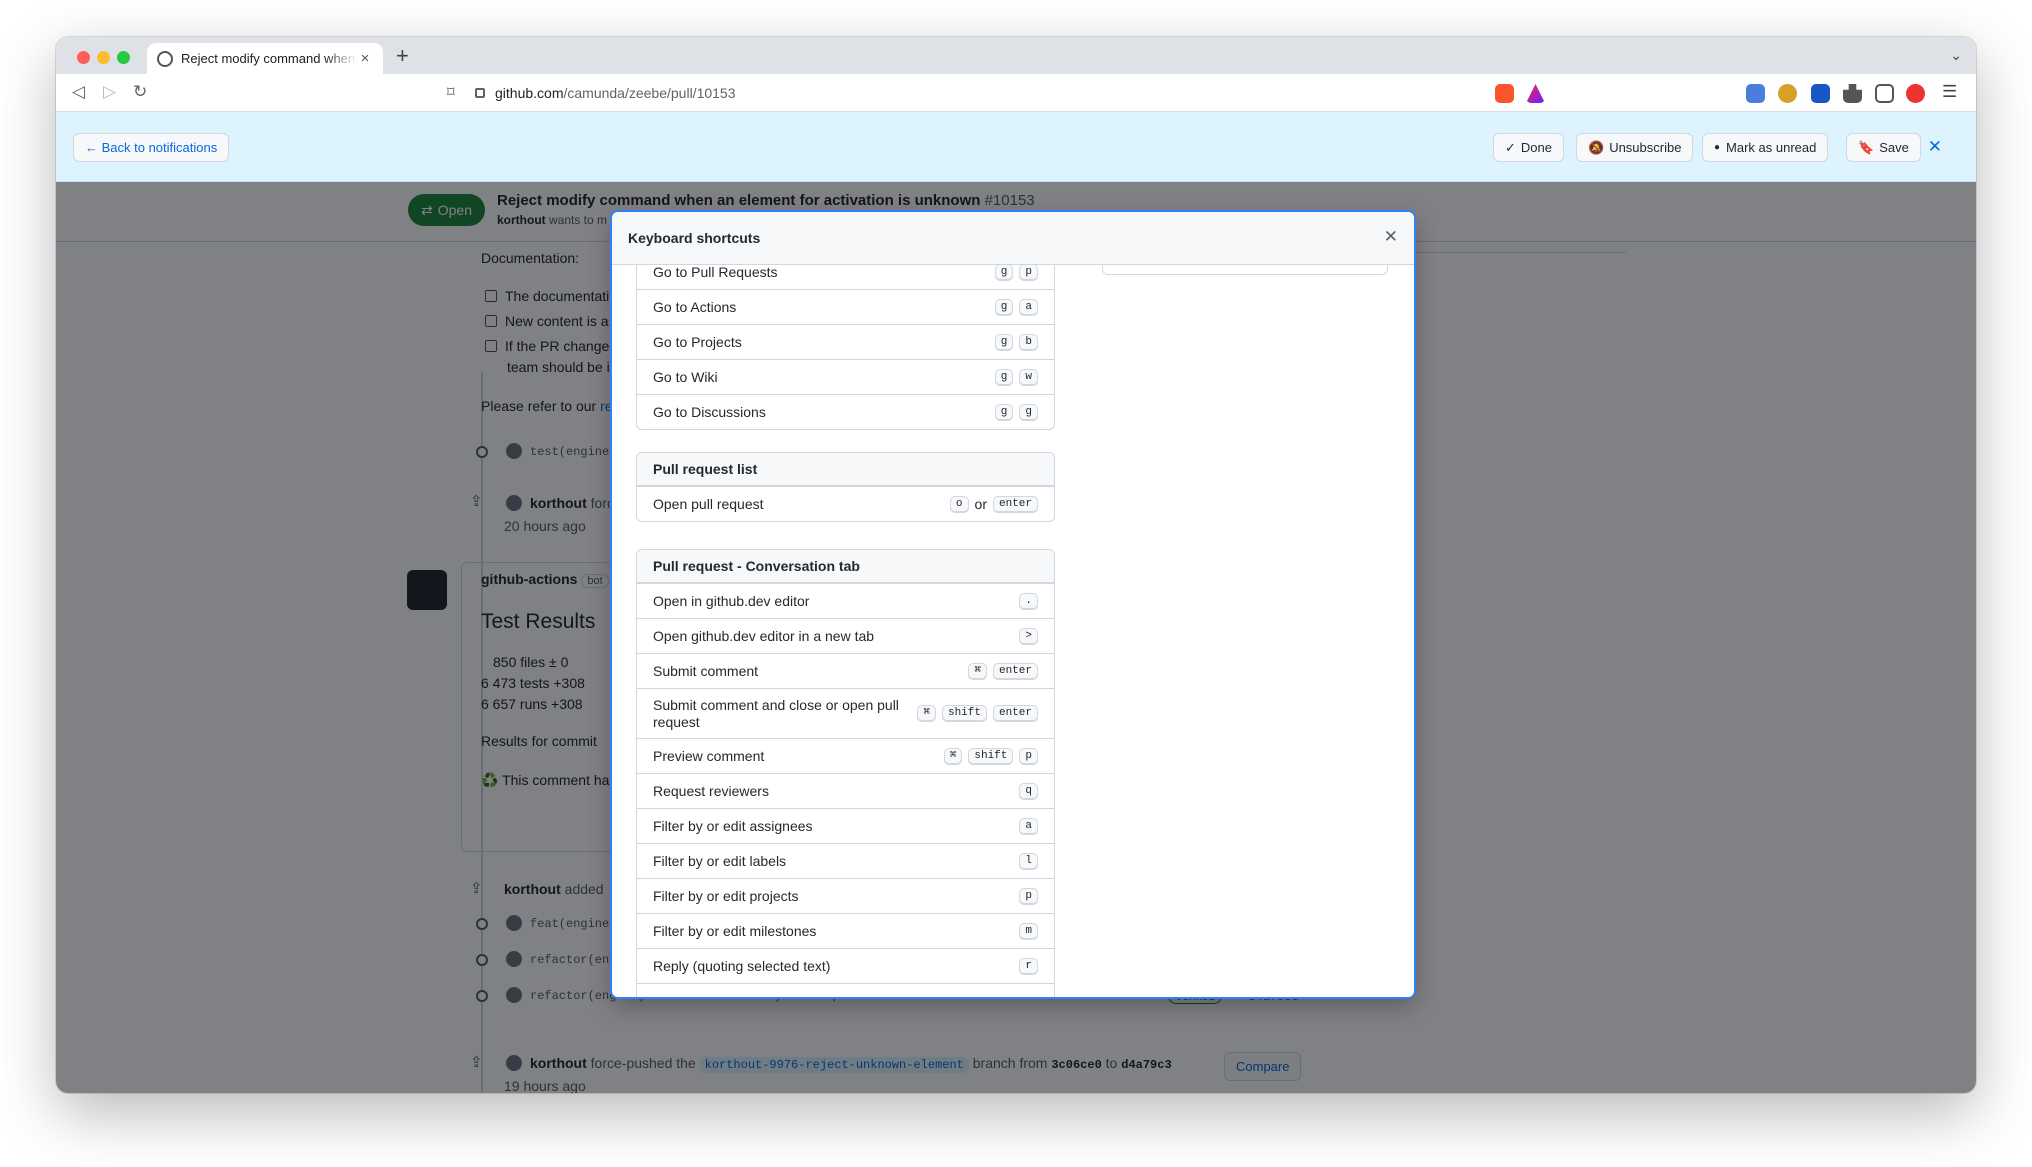 Image resolution: width=2032 pixels, height=1167 pixels. Describe the element at coordinates (845, 930) in the screenshot. I see `shortcut-row: Filter by or edit milestones m` at that location.